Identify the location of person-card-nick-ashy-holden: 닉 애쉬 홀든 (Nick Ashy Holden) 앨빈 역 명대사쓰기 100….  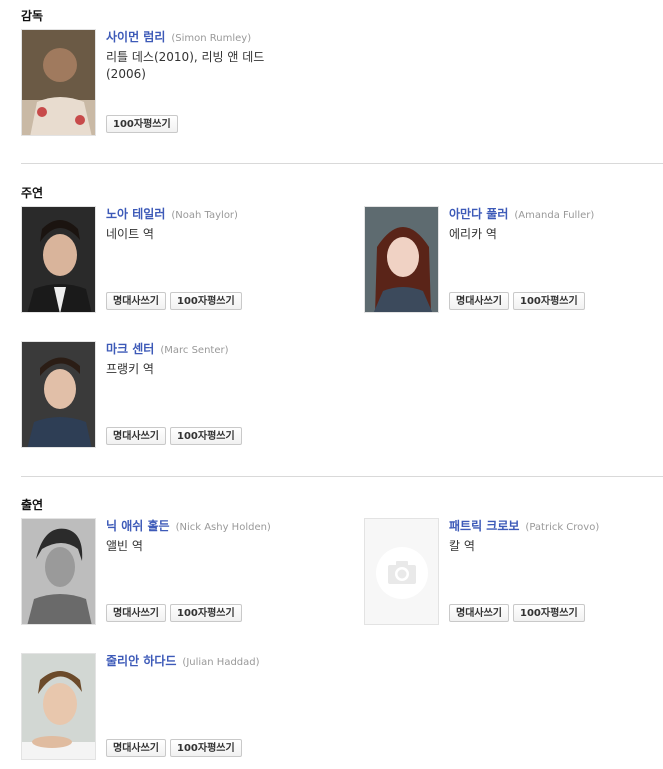
(171, 572).